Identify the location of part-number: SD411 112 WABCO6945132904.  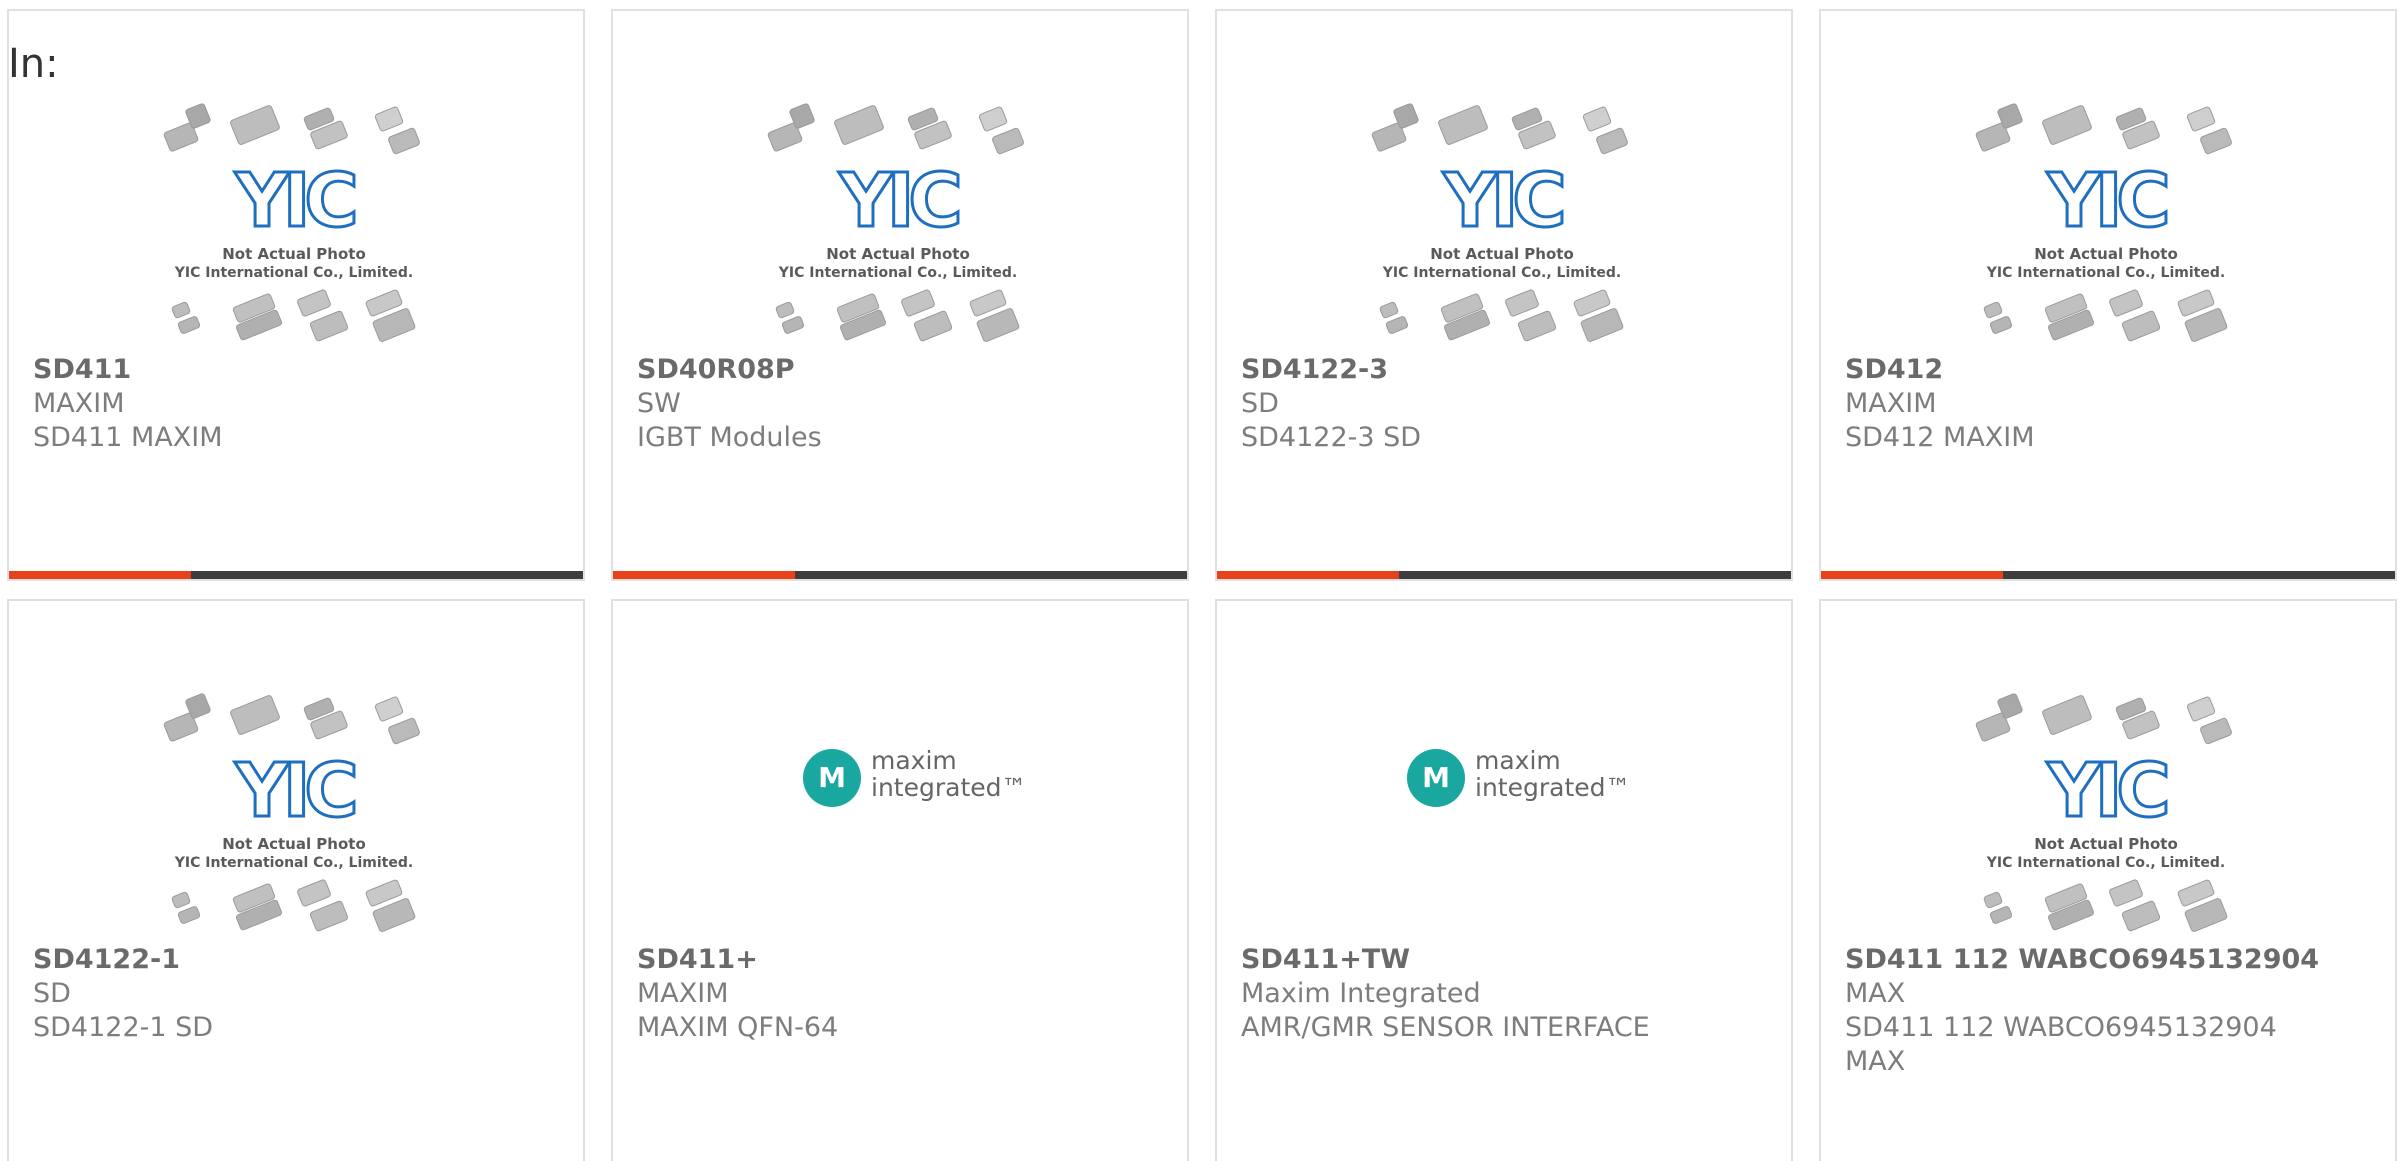
(2110, 960).